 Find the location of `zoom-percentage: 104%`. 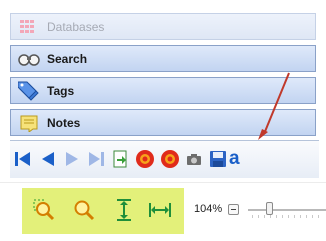

zoom-percentage: 104% is located at coordinates (208, 209).